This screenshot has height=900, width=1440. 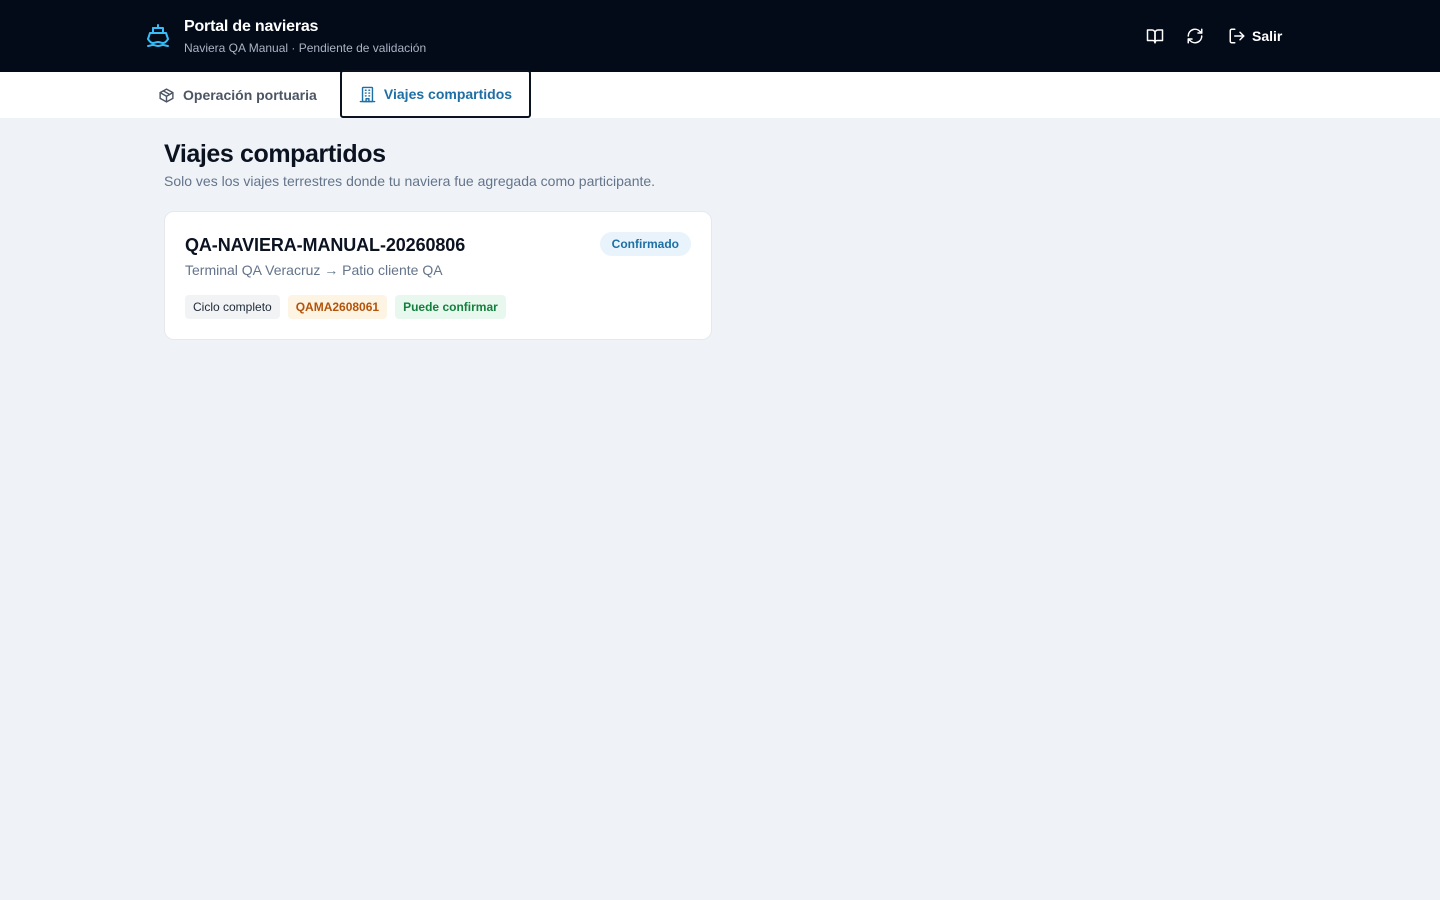 I want to click on refresh-button, so click(x=1195, y=36).